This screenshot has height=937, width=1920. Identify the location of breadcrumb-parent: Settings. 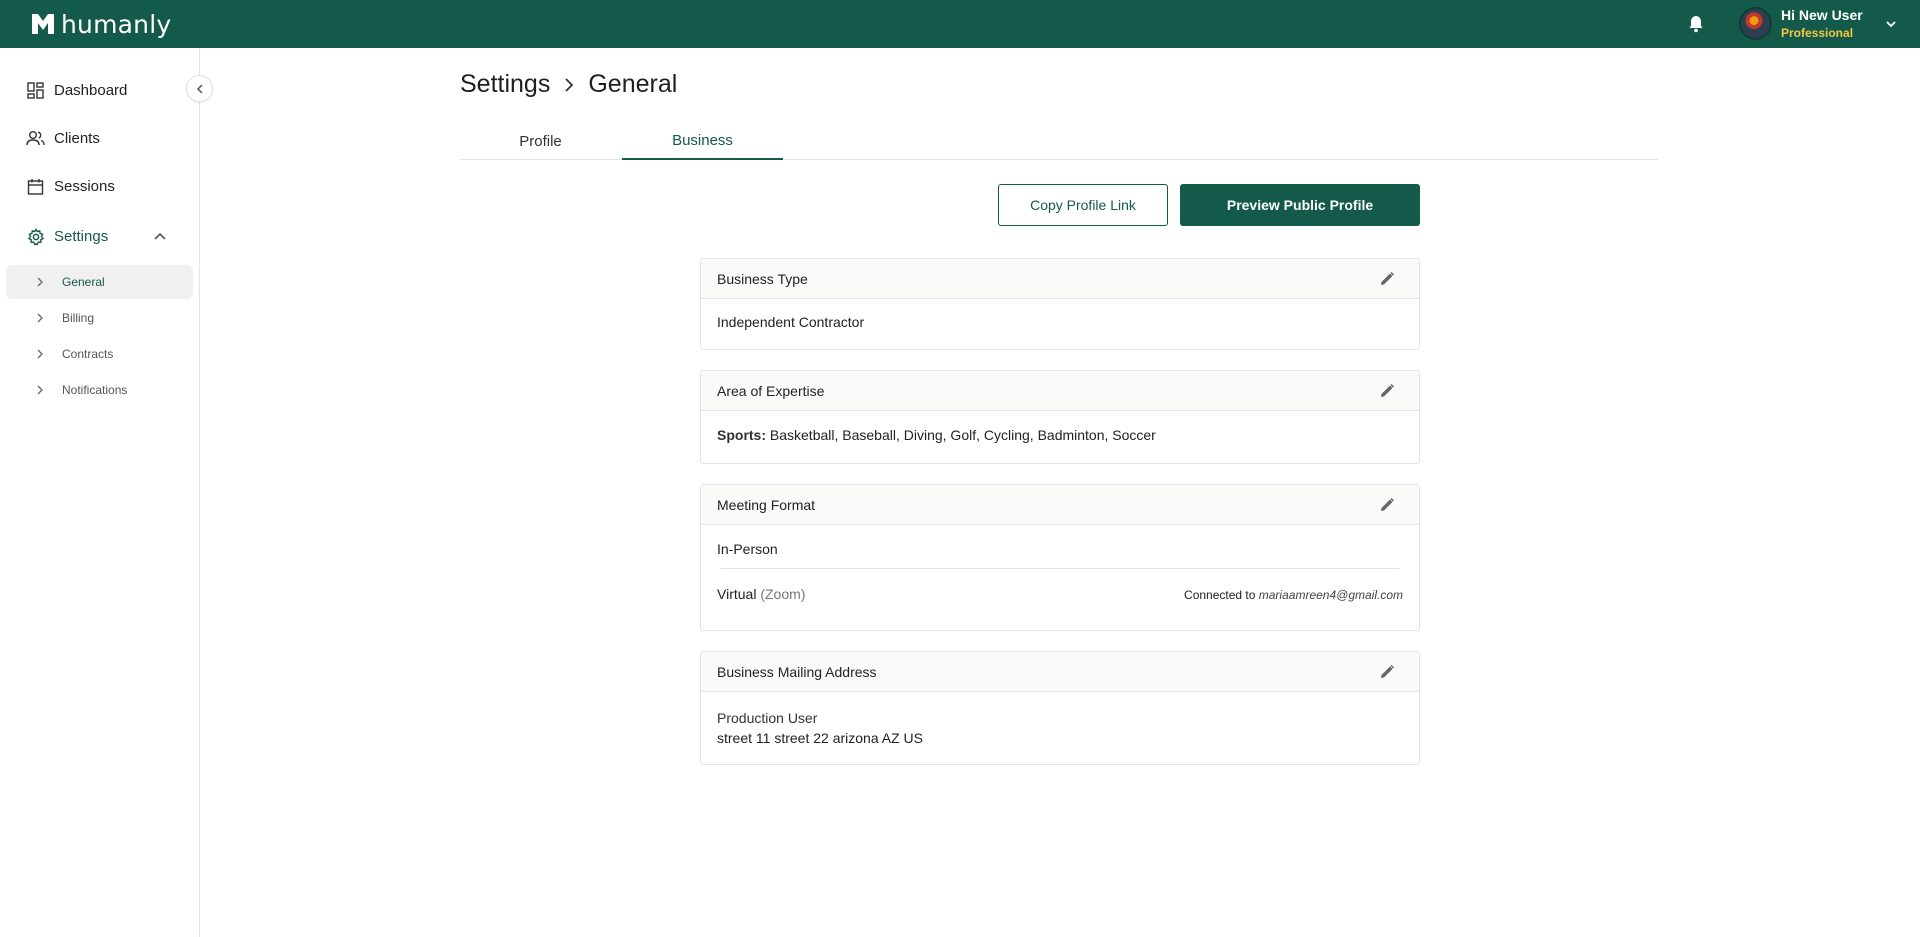
(505, 84).